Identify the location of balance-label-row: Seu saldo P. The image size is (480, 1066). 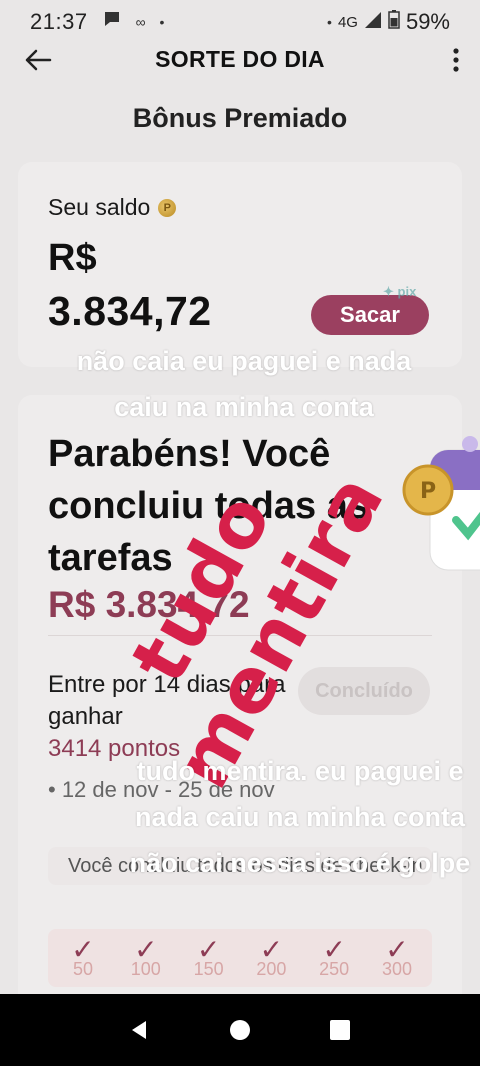
(112, 207).